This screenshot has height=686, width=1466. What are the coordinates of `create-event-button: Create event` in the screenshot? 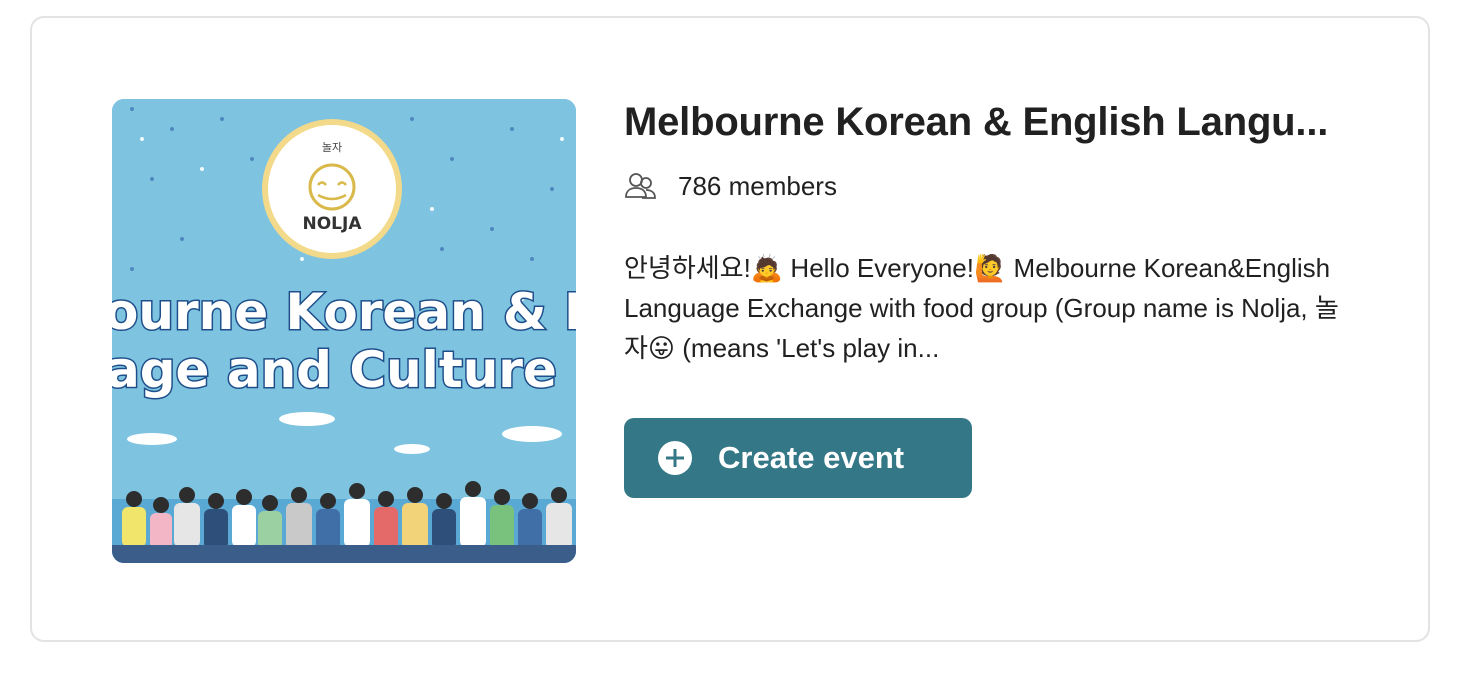 It's located at (798, 458).